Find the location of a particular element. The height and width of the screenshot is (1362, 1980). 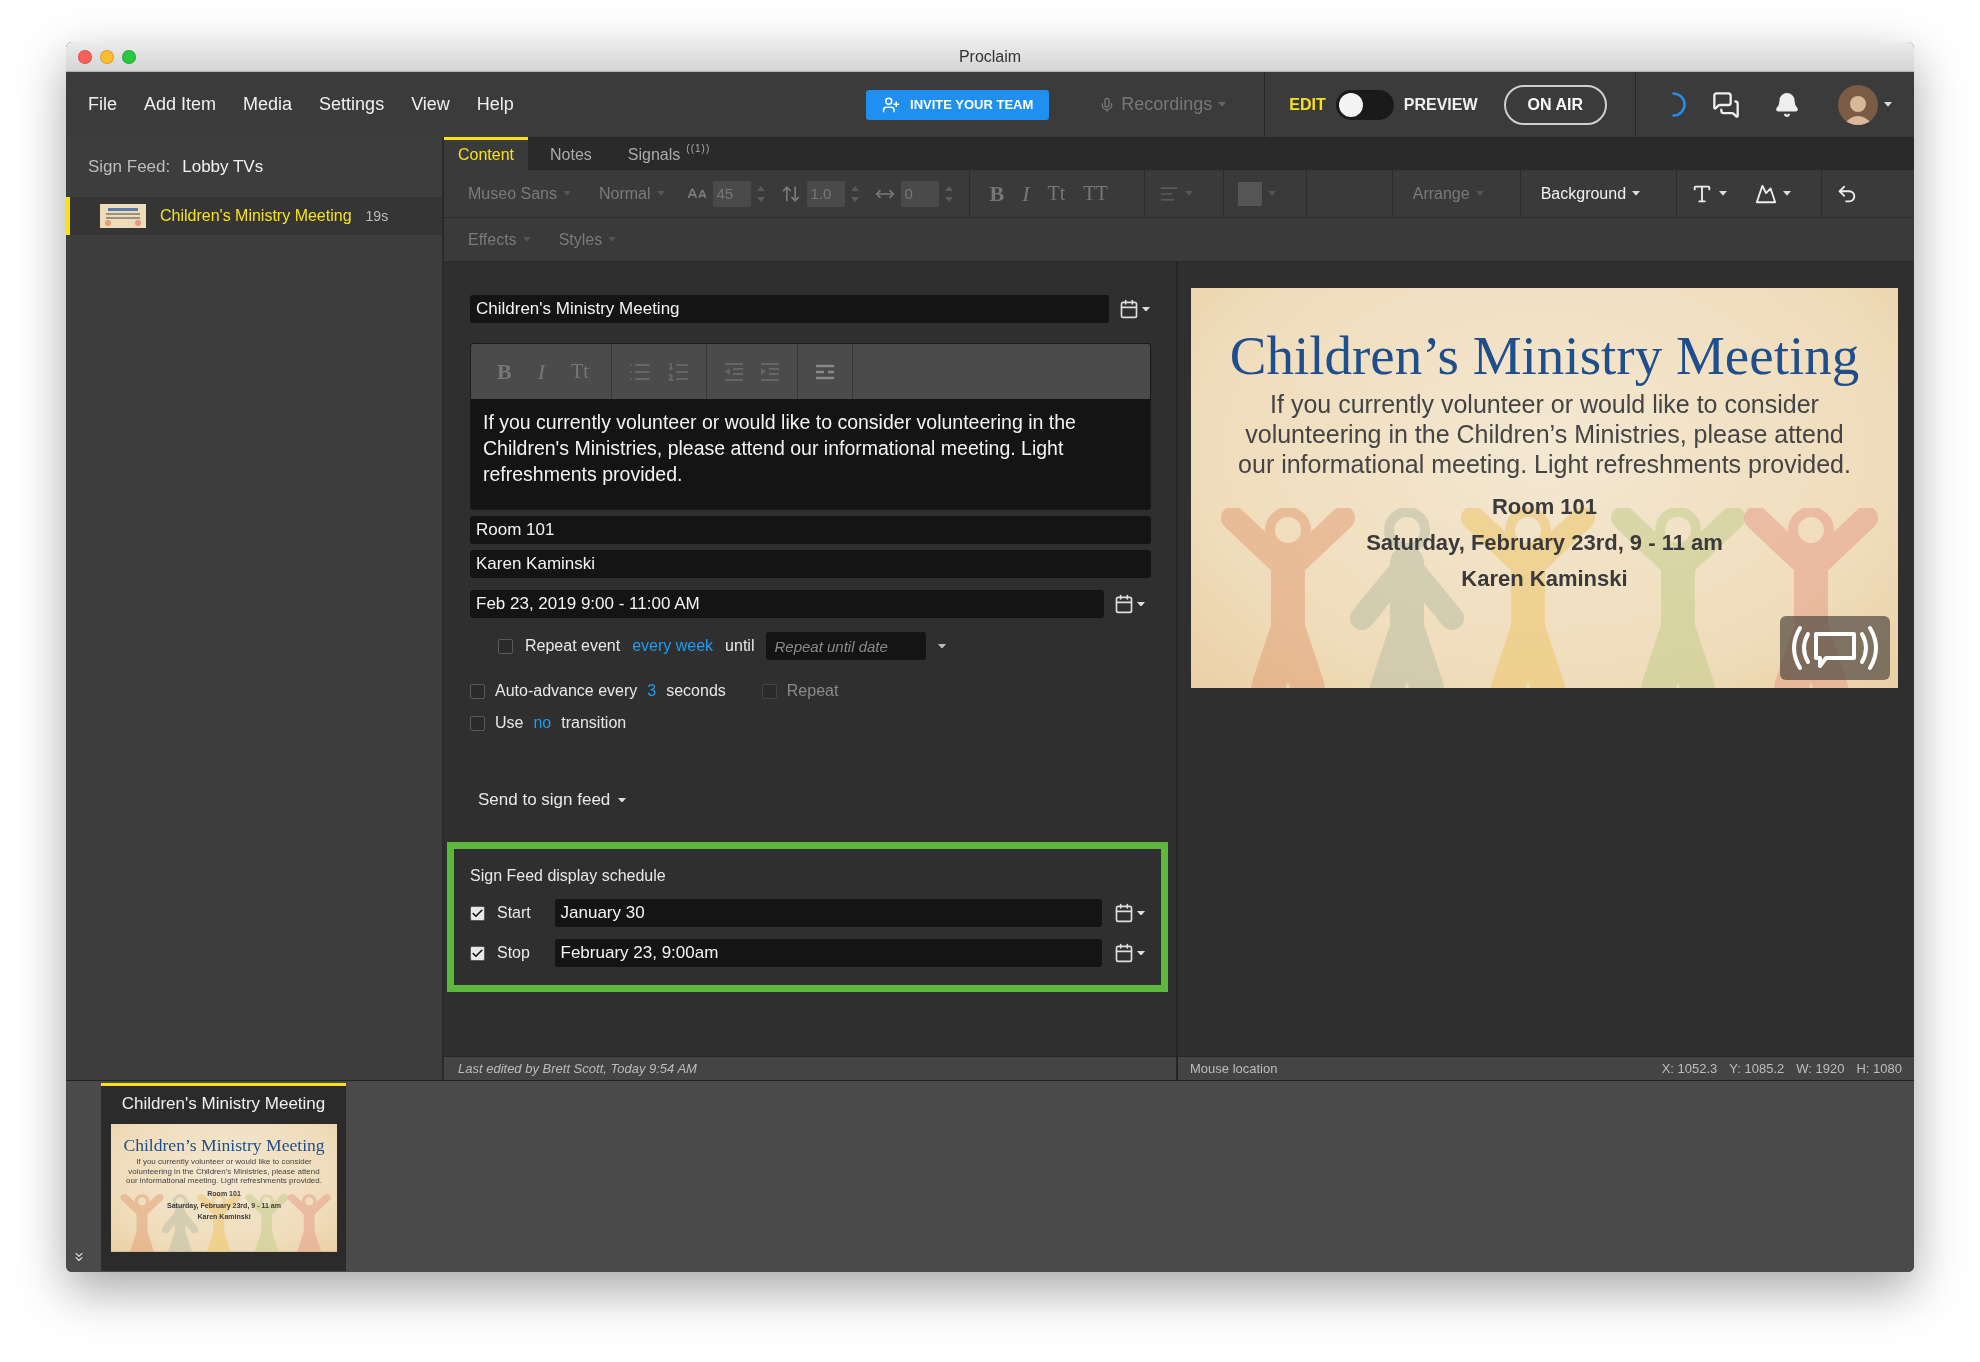

checkbox-label: Repeat event is located at coordinates (573, 646).